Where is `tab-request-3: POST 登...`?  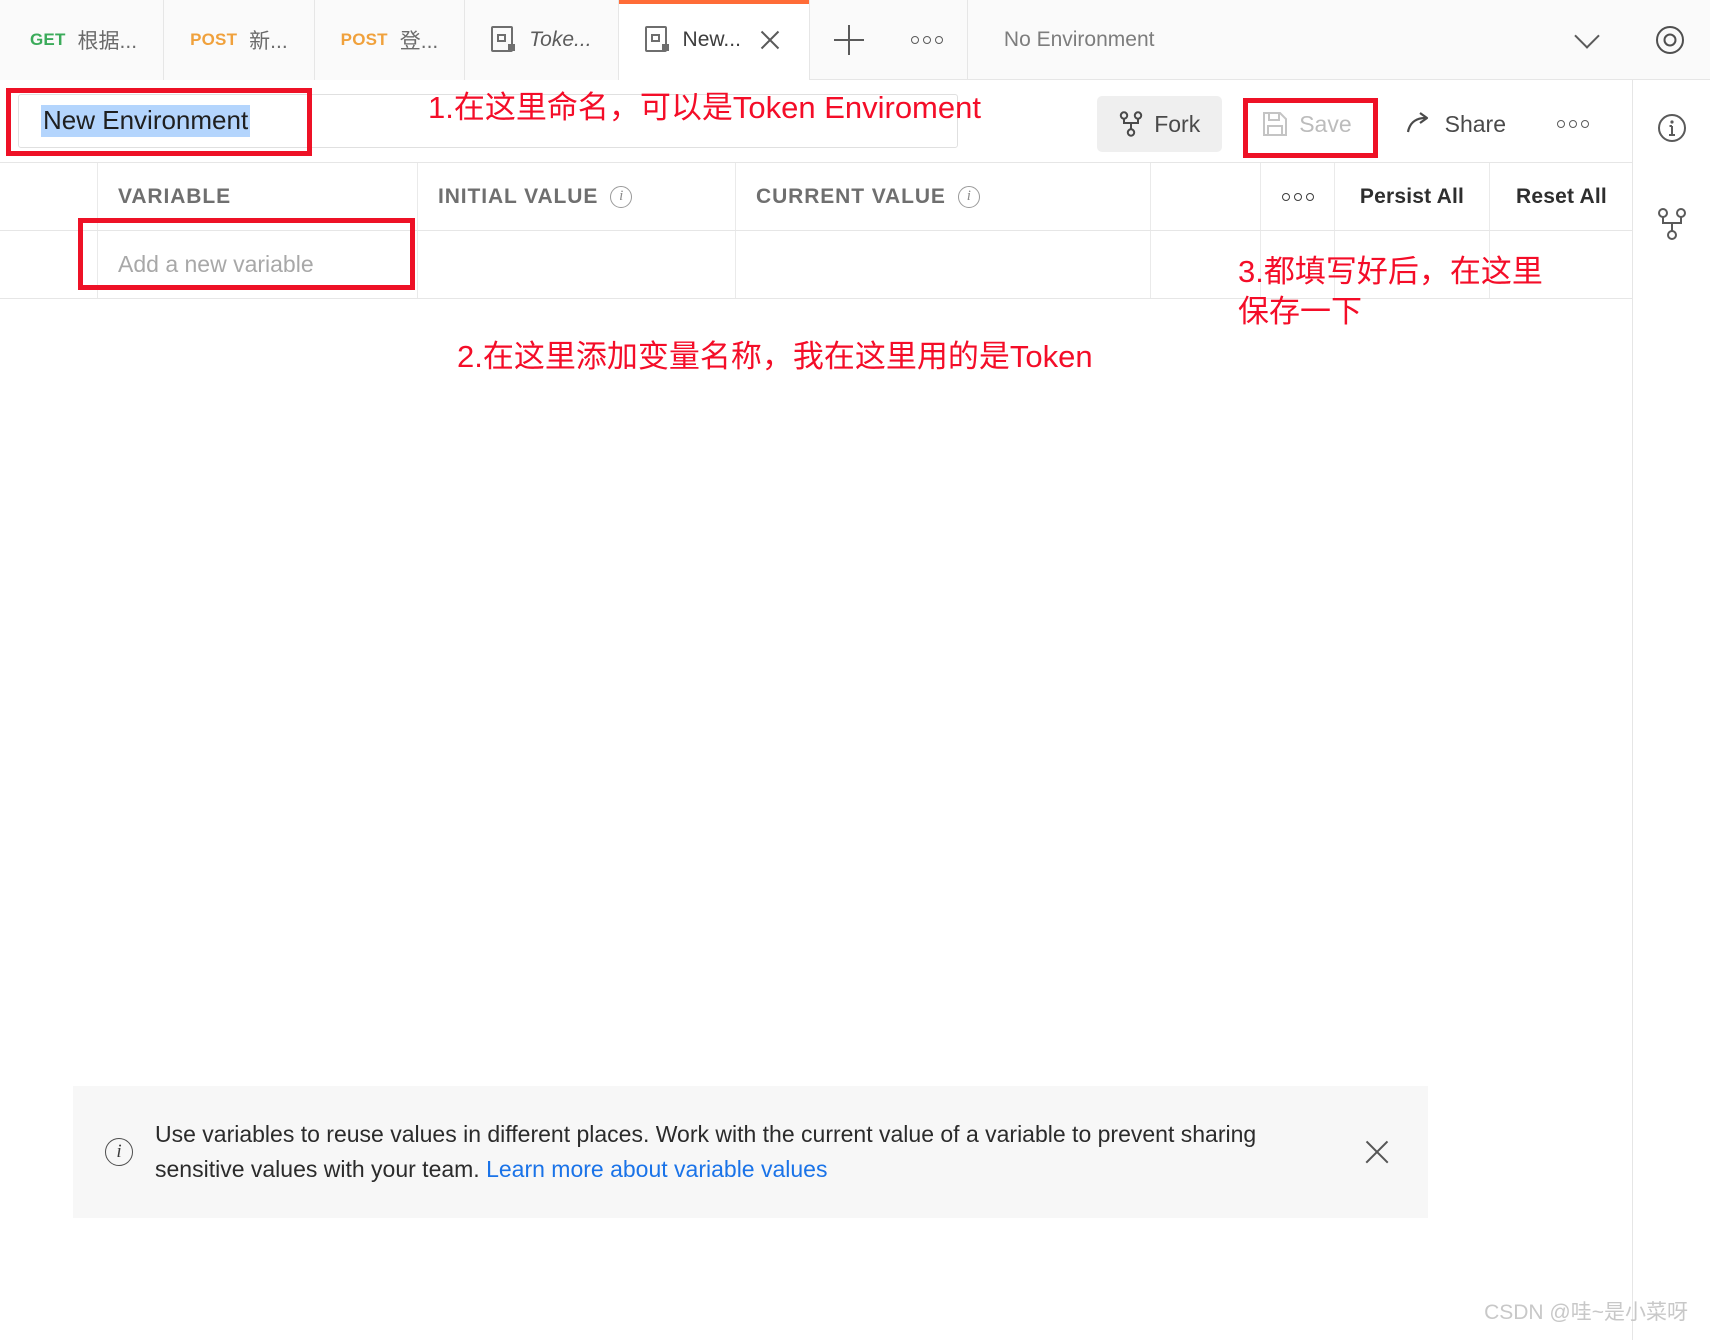
tab-request-3: POST 登... is located at coordinates (390, 40).